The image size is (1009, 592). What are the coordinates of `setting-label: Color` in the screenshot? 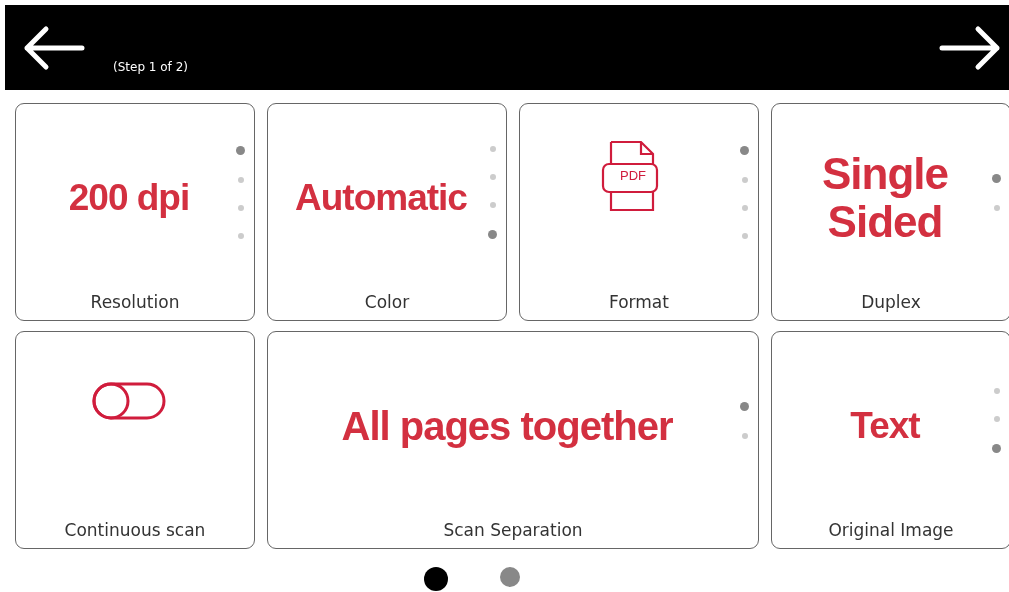 It's located at (387, 303).